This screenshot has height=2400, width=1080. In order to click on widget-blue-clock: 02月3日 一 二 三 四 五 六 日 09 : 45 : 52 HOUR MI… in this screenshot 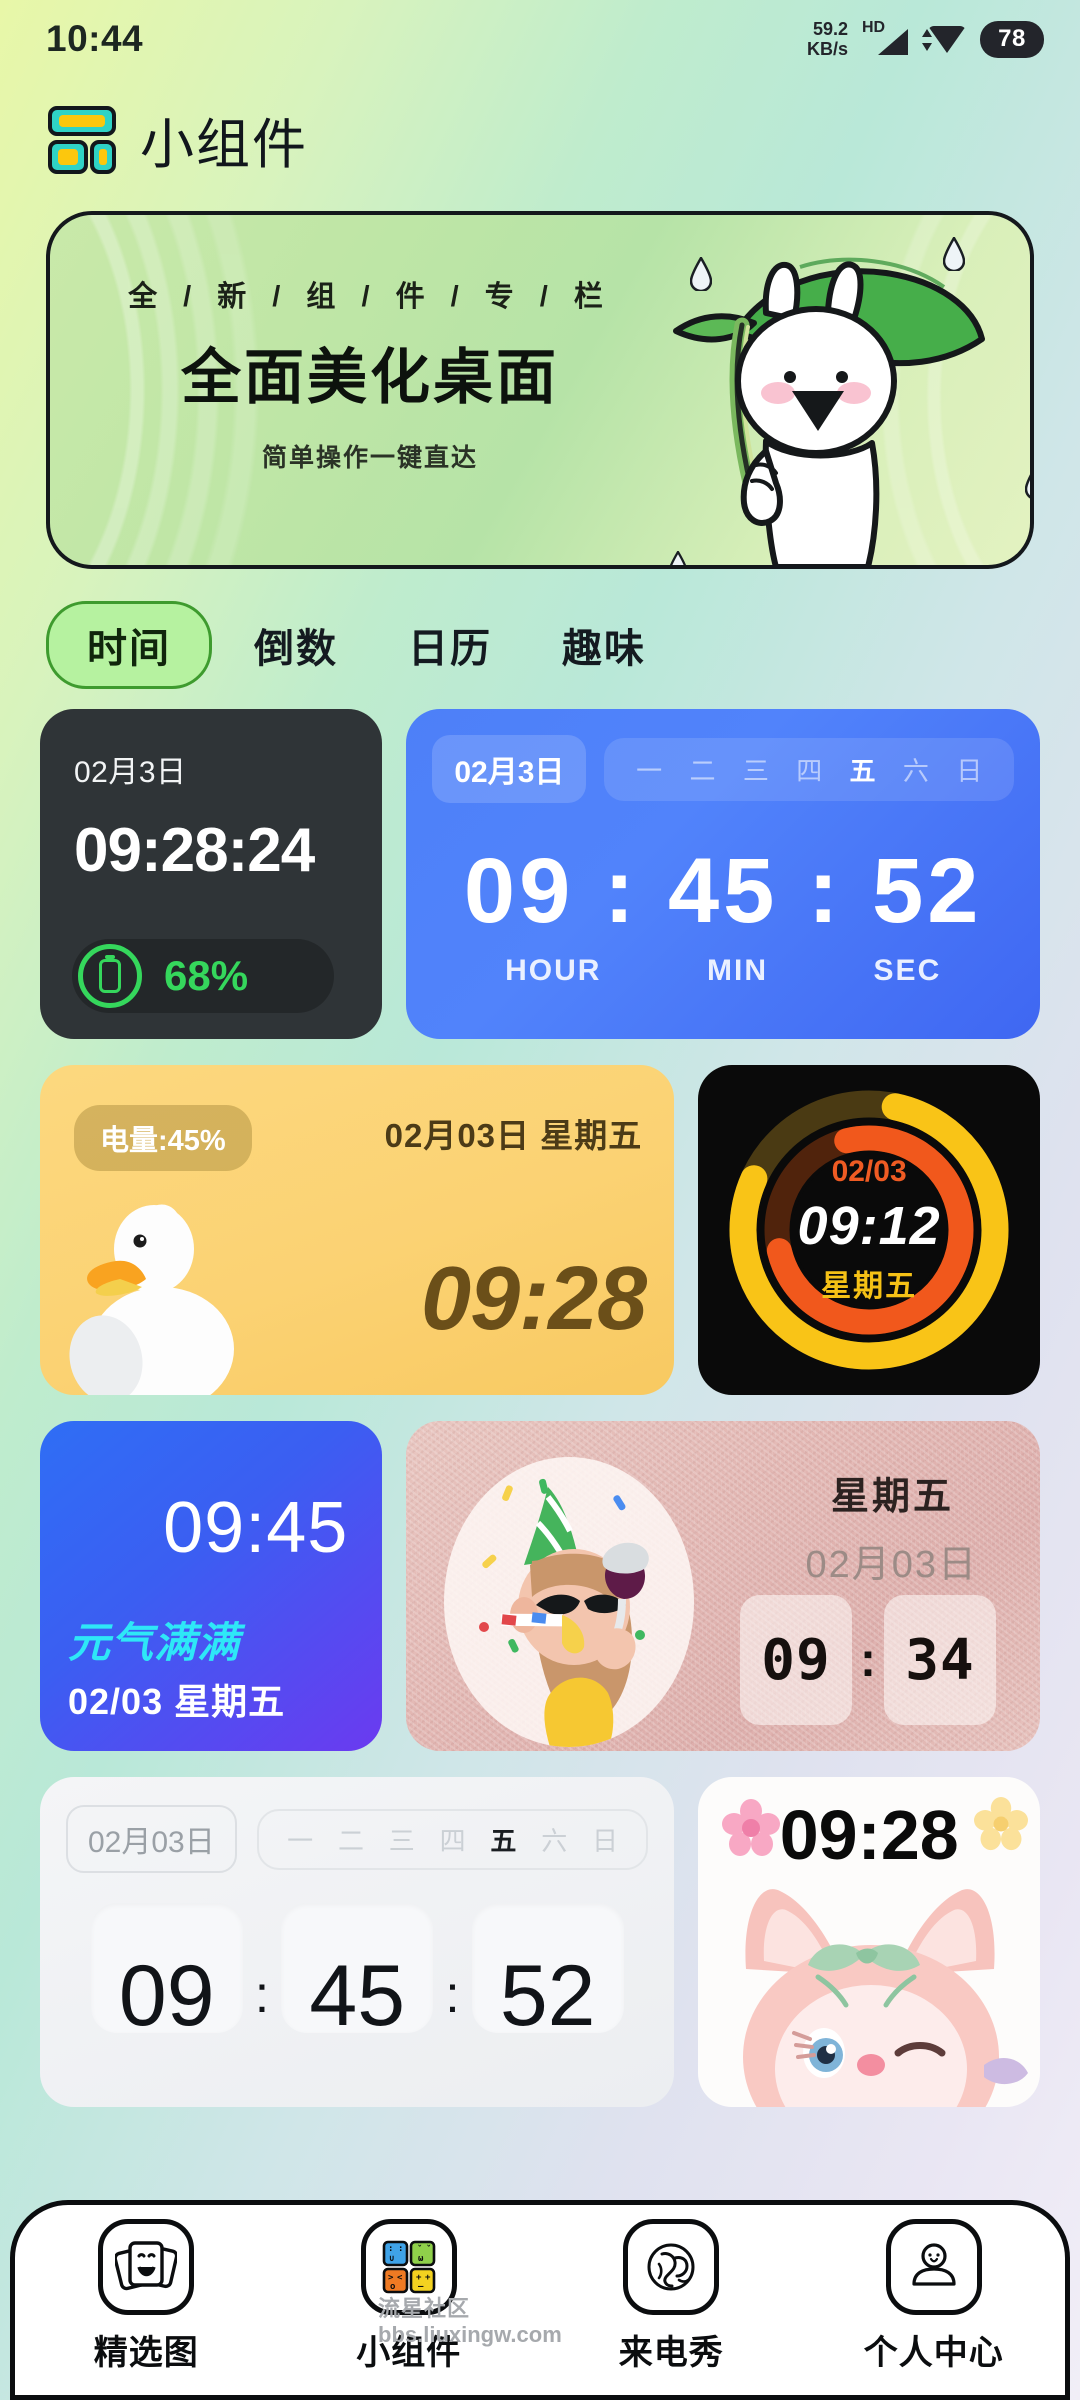, I will do `click(723, 874)`.